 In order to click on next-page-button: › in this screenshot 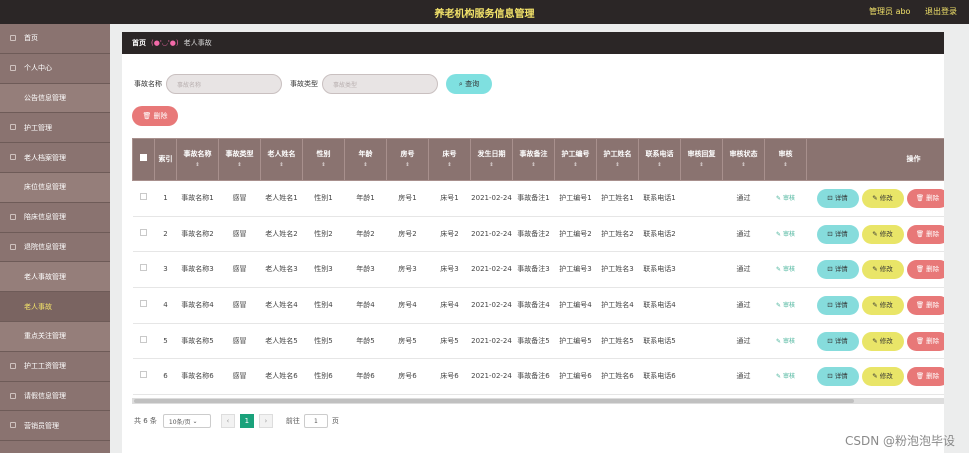, I will do `click(265, 421)`.